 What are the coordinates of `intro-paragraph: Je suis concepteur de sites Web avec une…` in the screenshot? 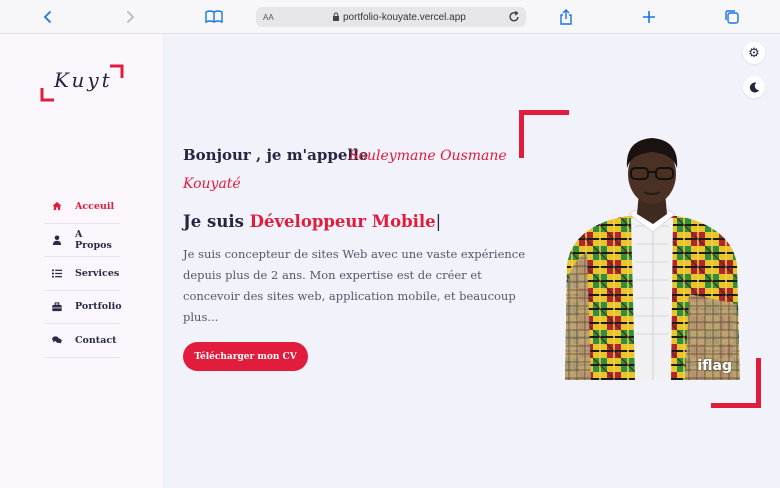 It's located at (354, 285).